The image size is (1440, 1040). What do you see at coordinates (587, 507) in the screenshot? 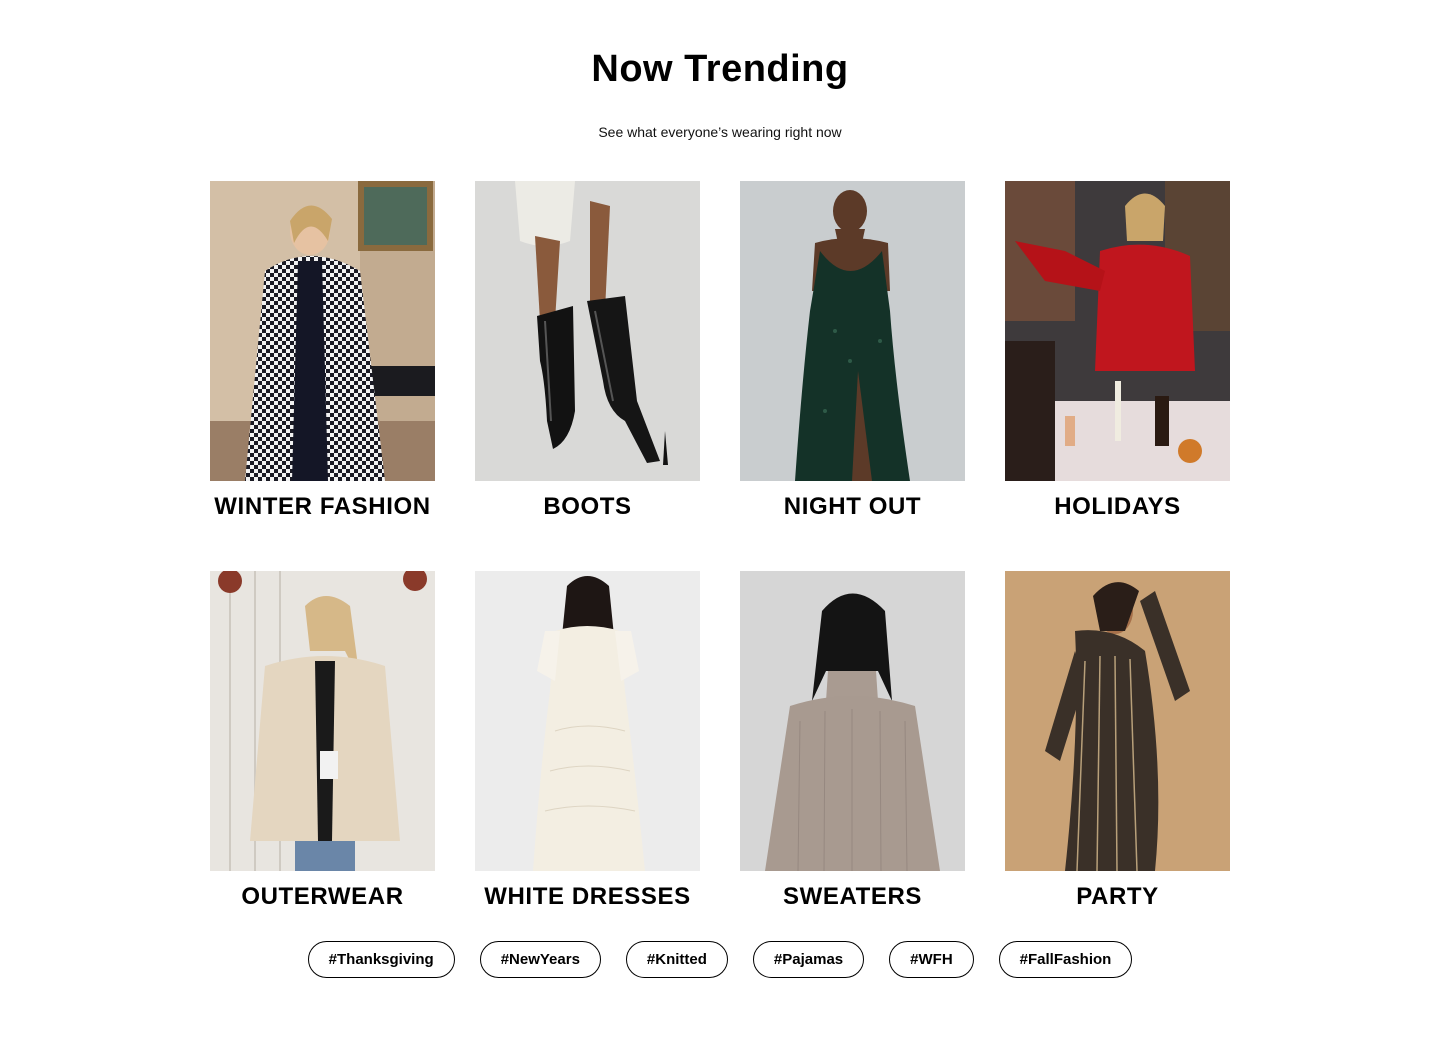
I see `category-label: BOOTS` at bounding box center [587, 507].